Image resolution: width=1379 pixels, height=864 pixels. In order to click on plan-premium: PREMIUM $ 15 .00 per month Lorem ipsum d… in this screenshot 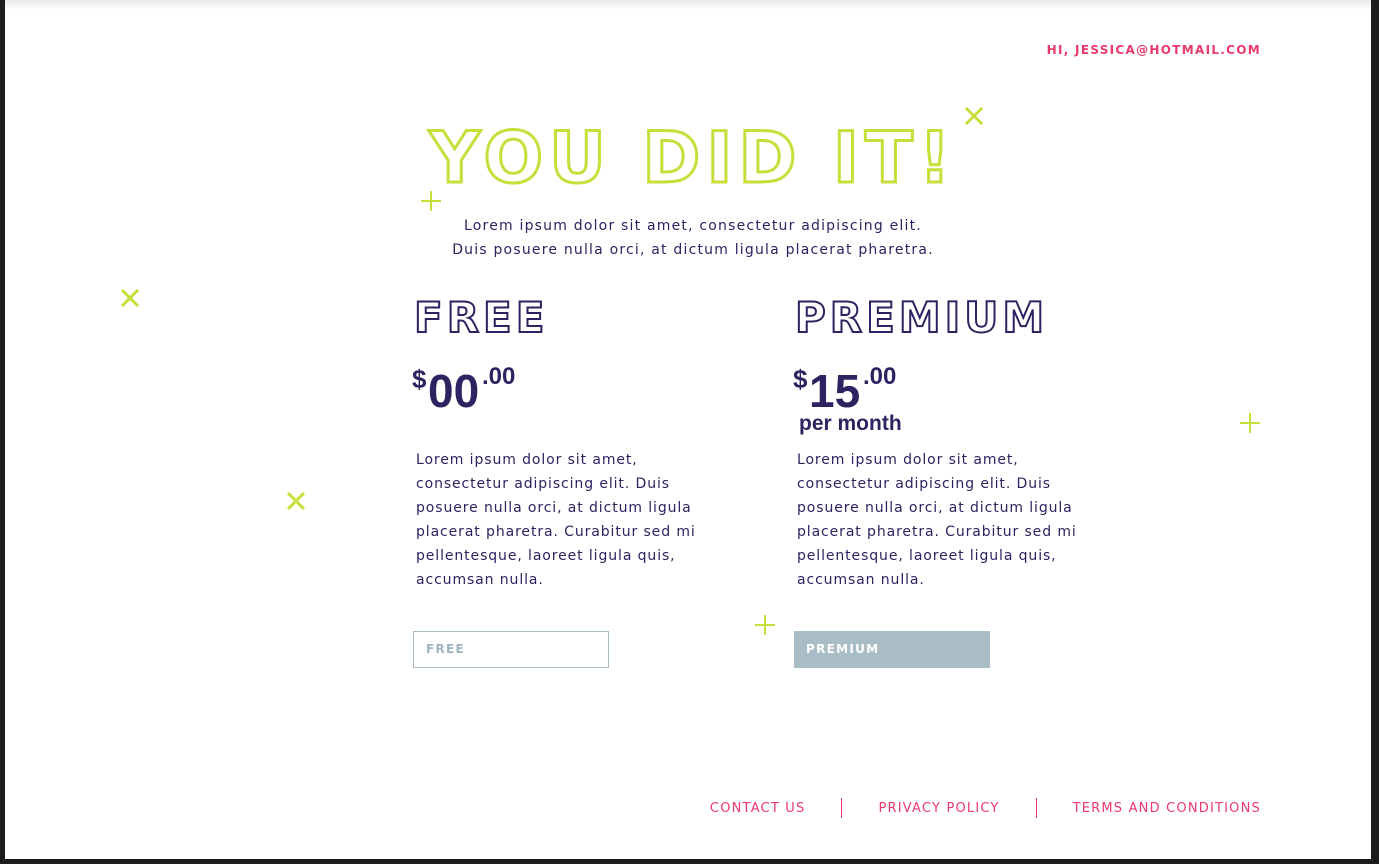, I will do `click(955, 480)`.